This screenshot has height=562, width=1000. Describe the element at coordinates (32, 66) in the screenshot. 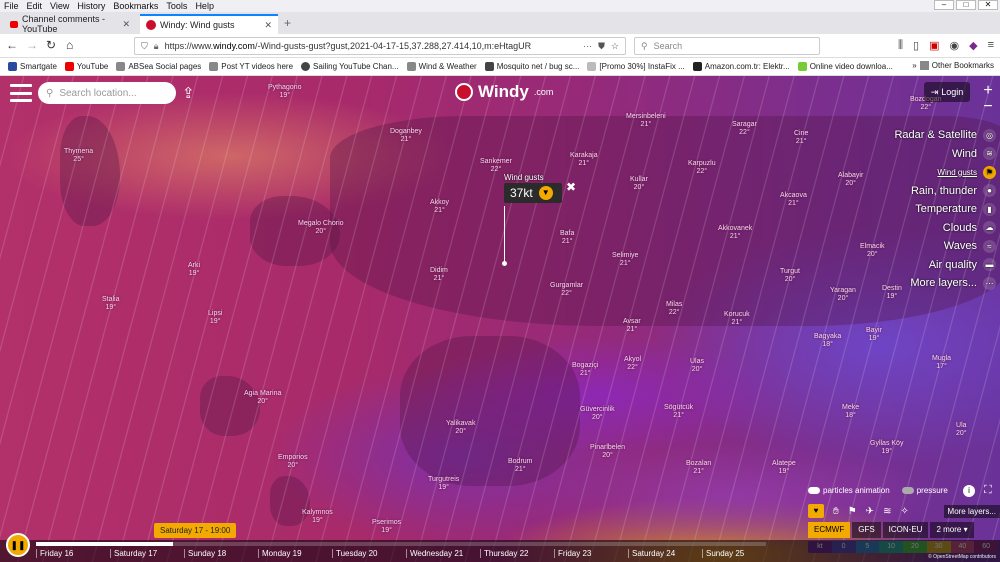

I see `bookmark-item: Smartgate` at that location.